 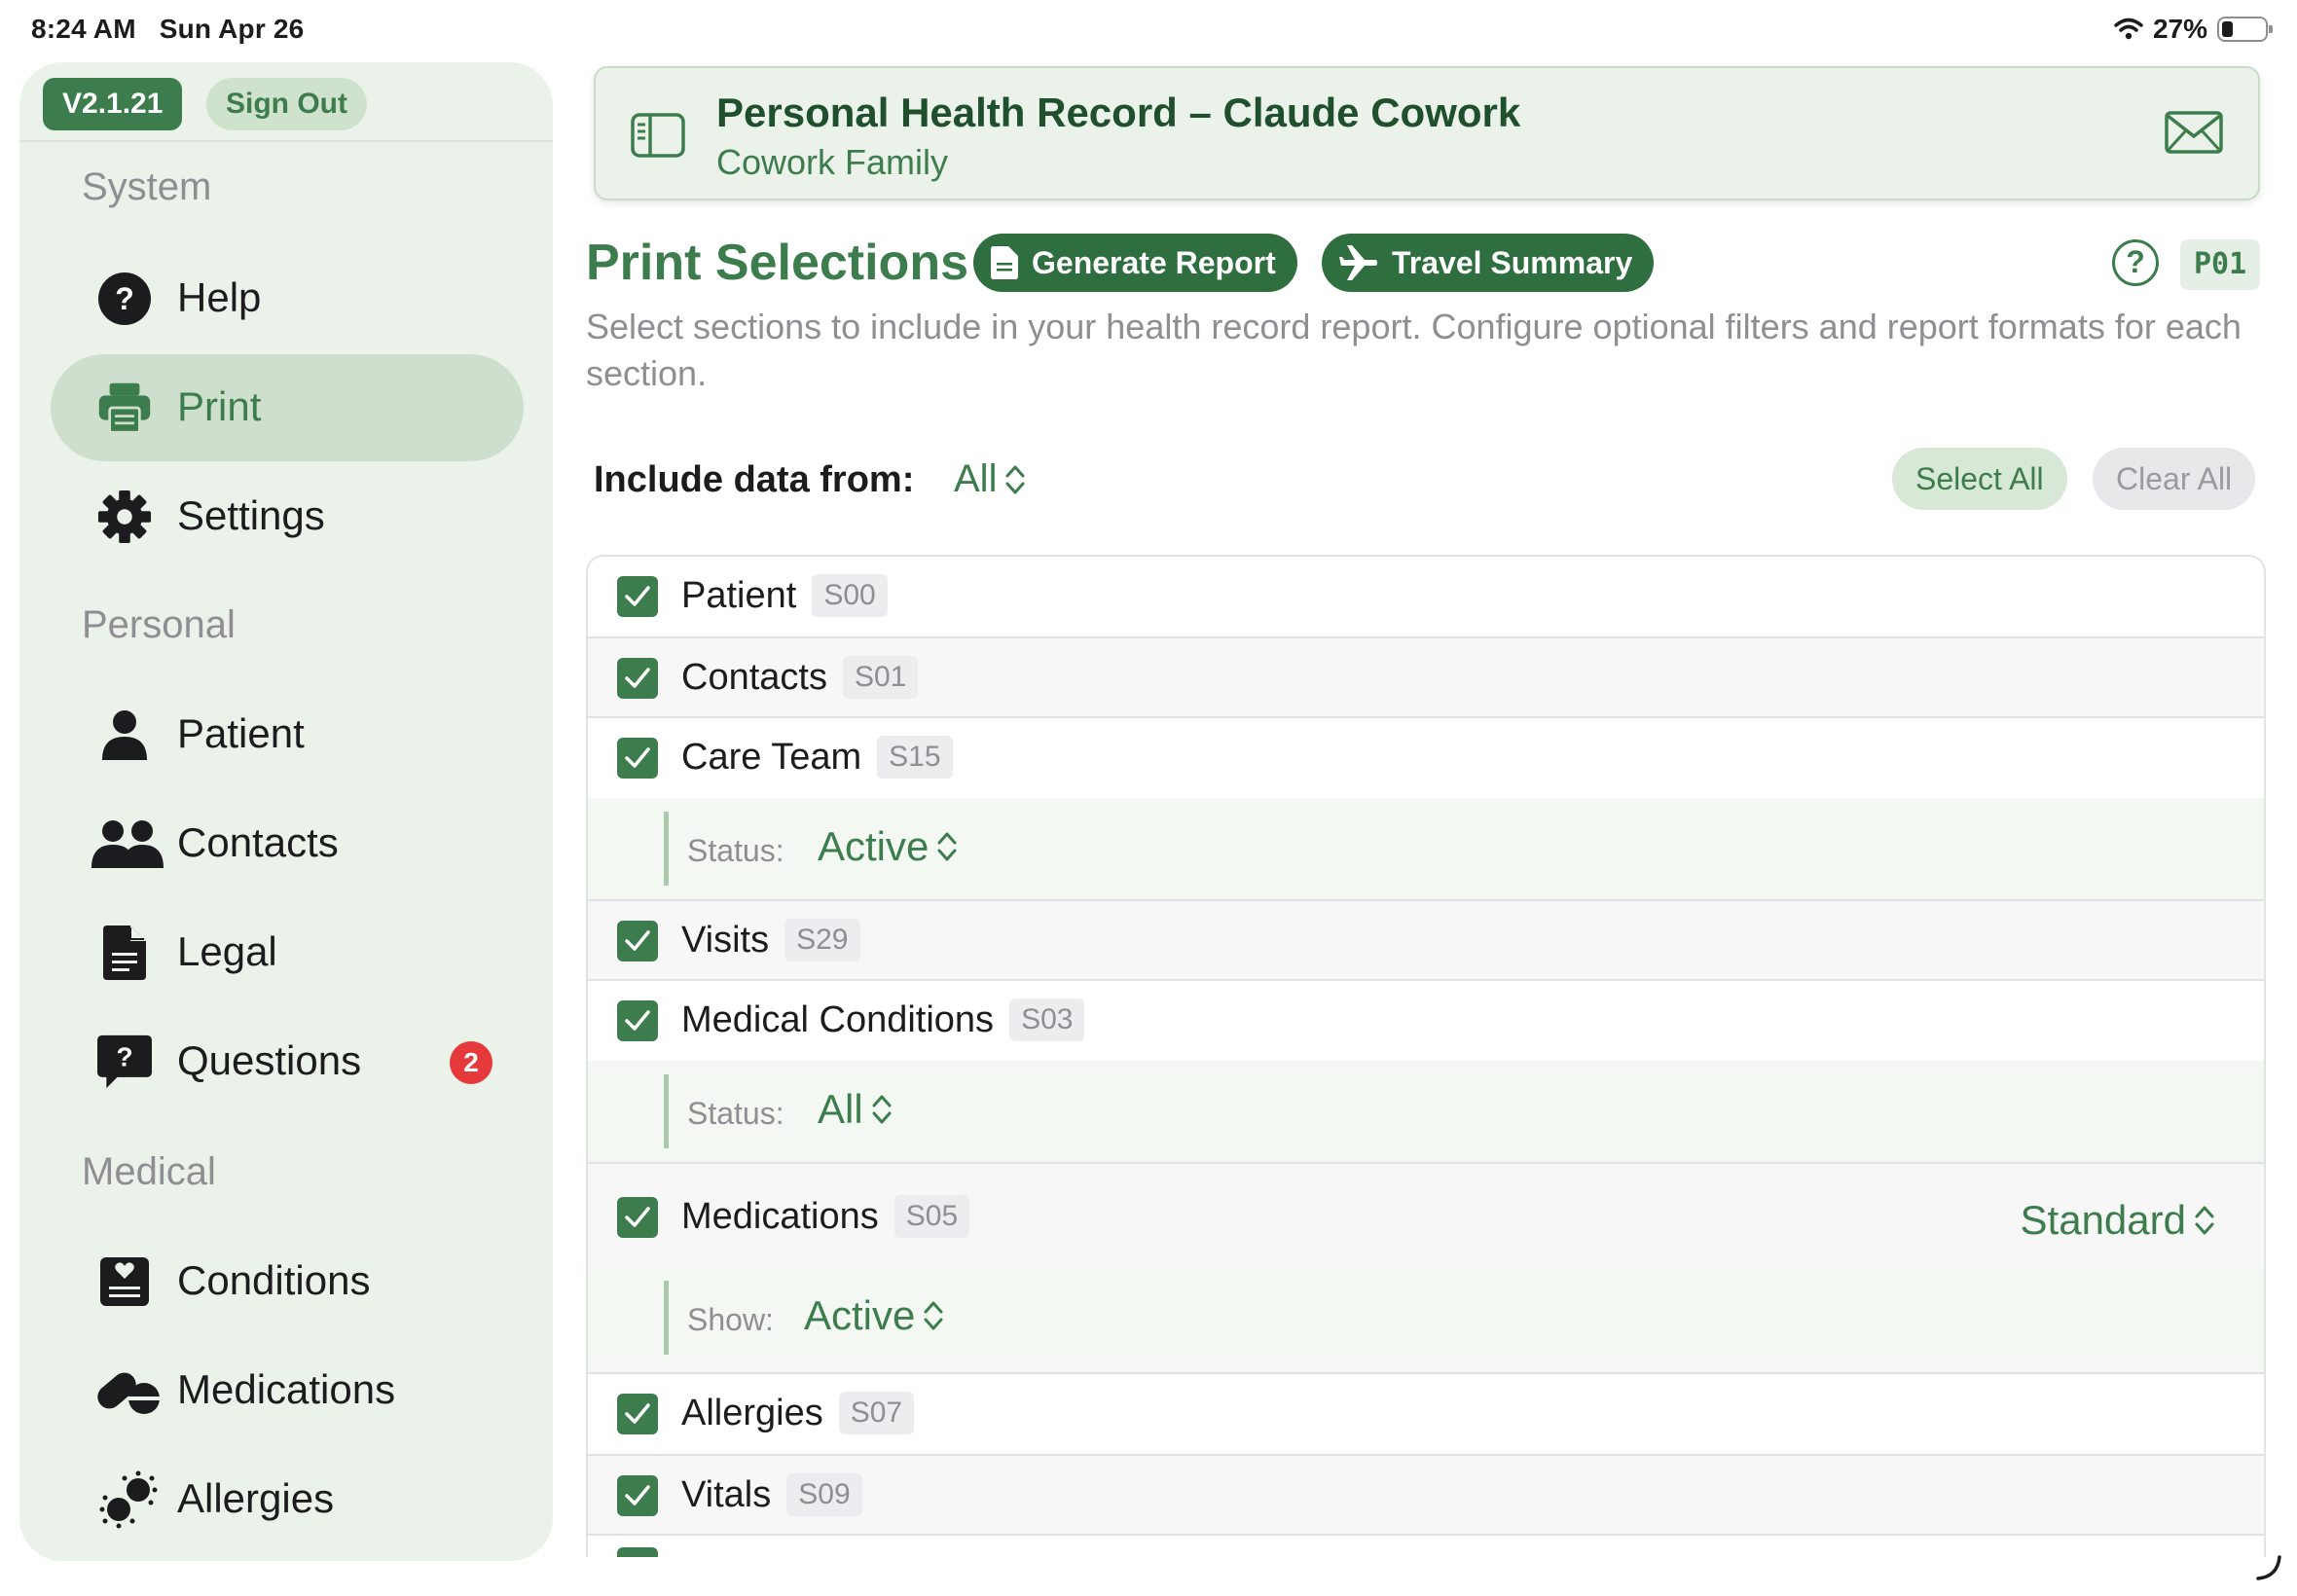 I want to click on record-title: Personal Health Record – Claude Cowork, so click(x=1118, y=112).